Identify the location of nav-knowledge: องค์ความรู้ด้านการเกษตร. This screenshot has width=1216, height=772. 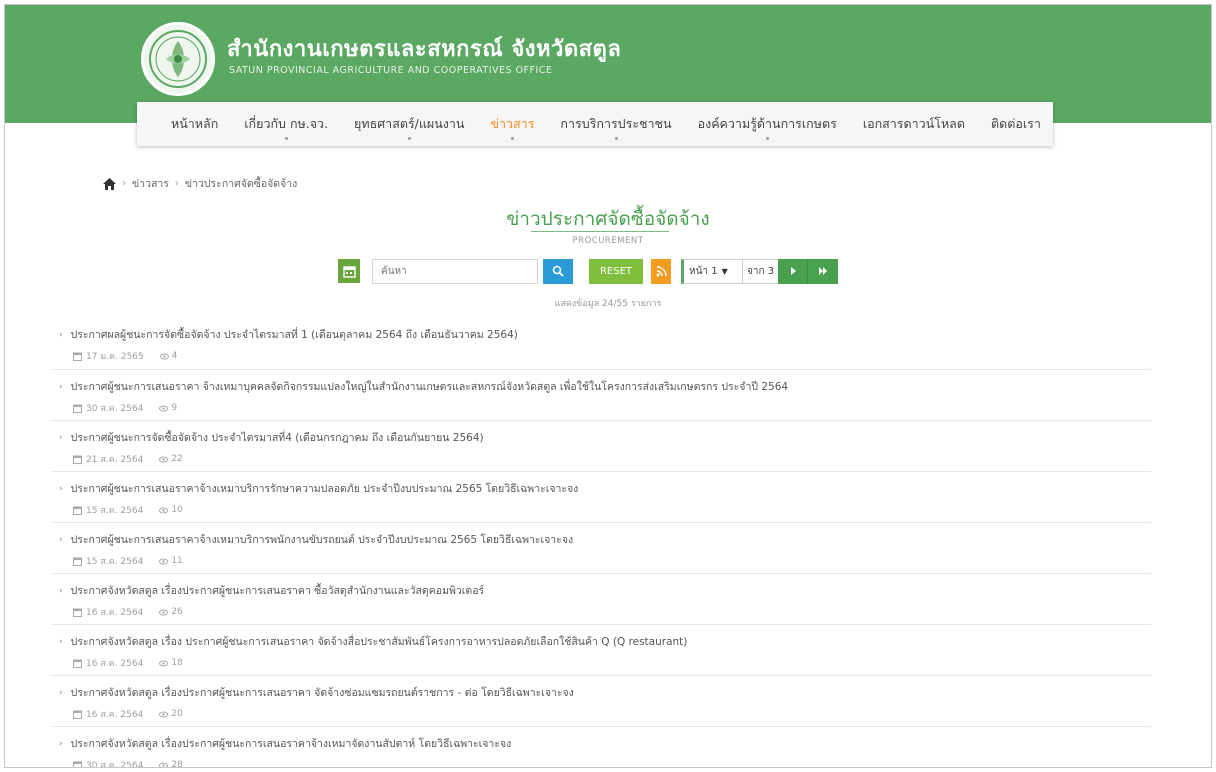
(767, 127).